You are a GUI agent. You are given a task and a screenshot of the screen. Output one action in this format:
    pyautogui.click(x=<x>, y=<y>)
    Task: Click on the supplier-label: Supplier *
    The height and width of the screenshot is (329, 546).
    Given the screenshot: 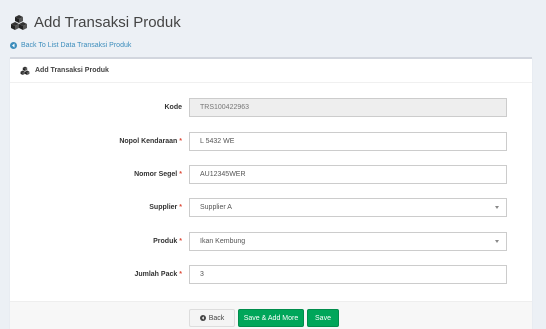 What is the action you would take?
    pyautogui.click(x=107, y=207)
    